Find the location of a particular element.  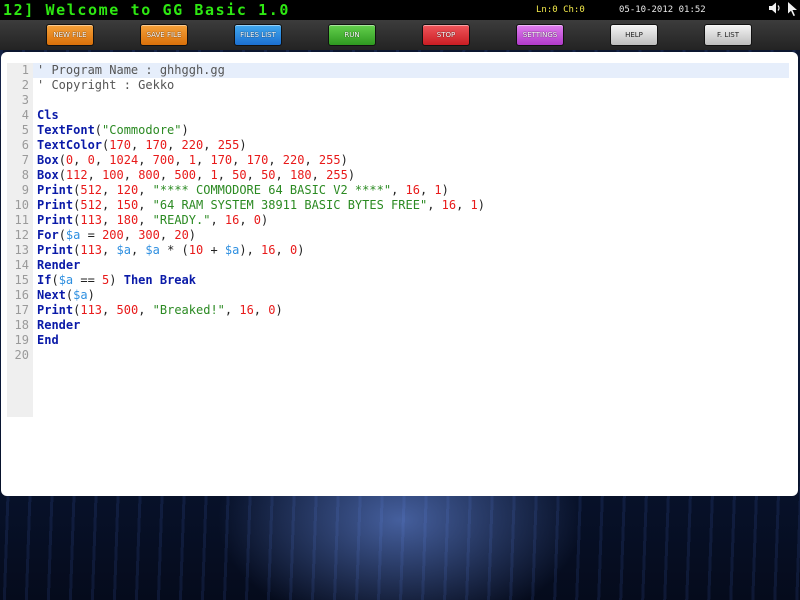

help-button: HELP is located at coordinates (634, 35).